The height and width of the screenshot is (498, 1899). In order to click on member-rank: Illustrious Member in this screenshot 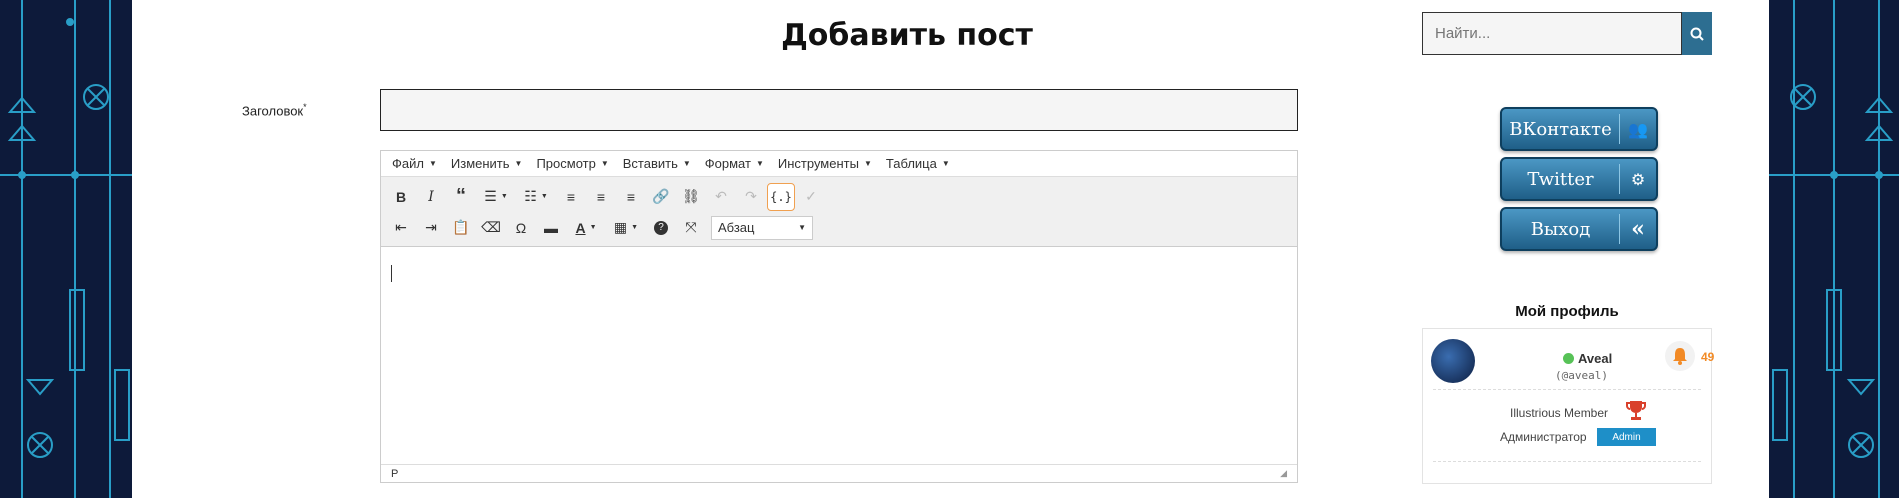, I will do `click(1559, 413)`.